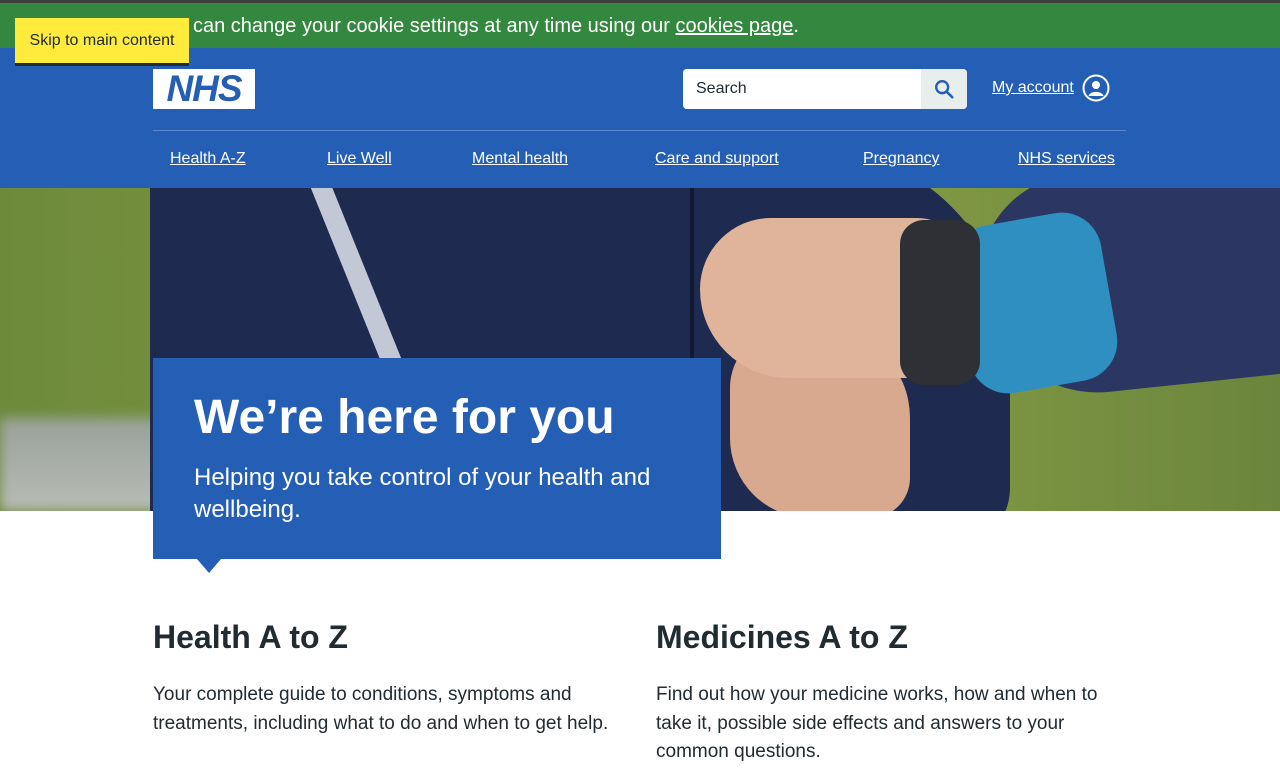  I want to click on hero-watch, so click(940, 302).